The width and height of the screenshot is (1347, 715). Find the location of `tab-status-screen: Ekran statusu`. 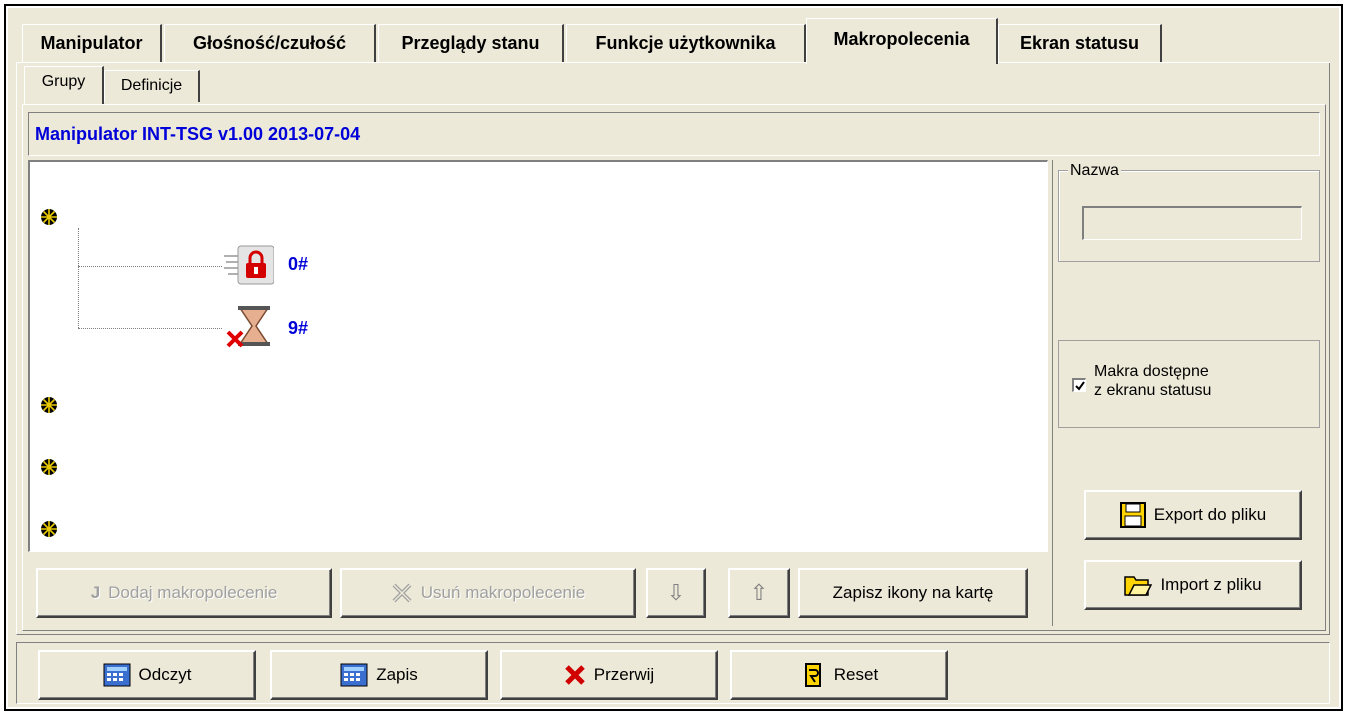

tab-status-screen: Ekran statusu is located at coordinates (1080, 43).